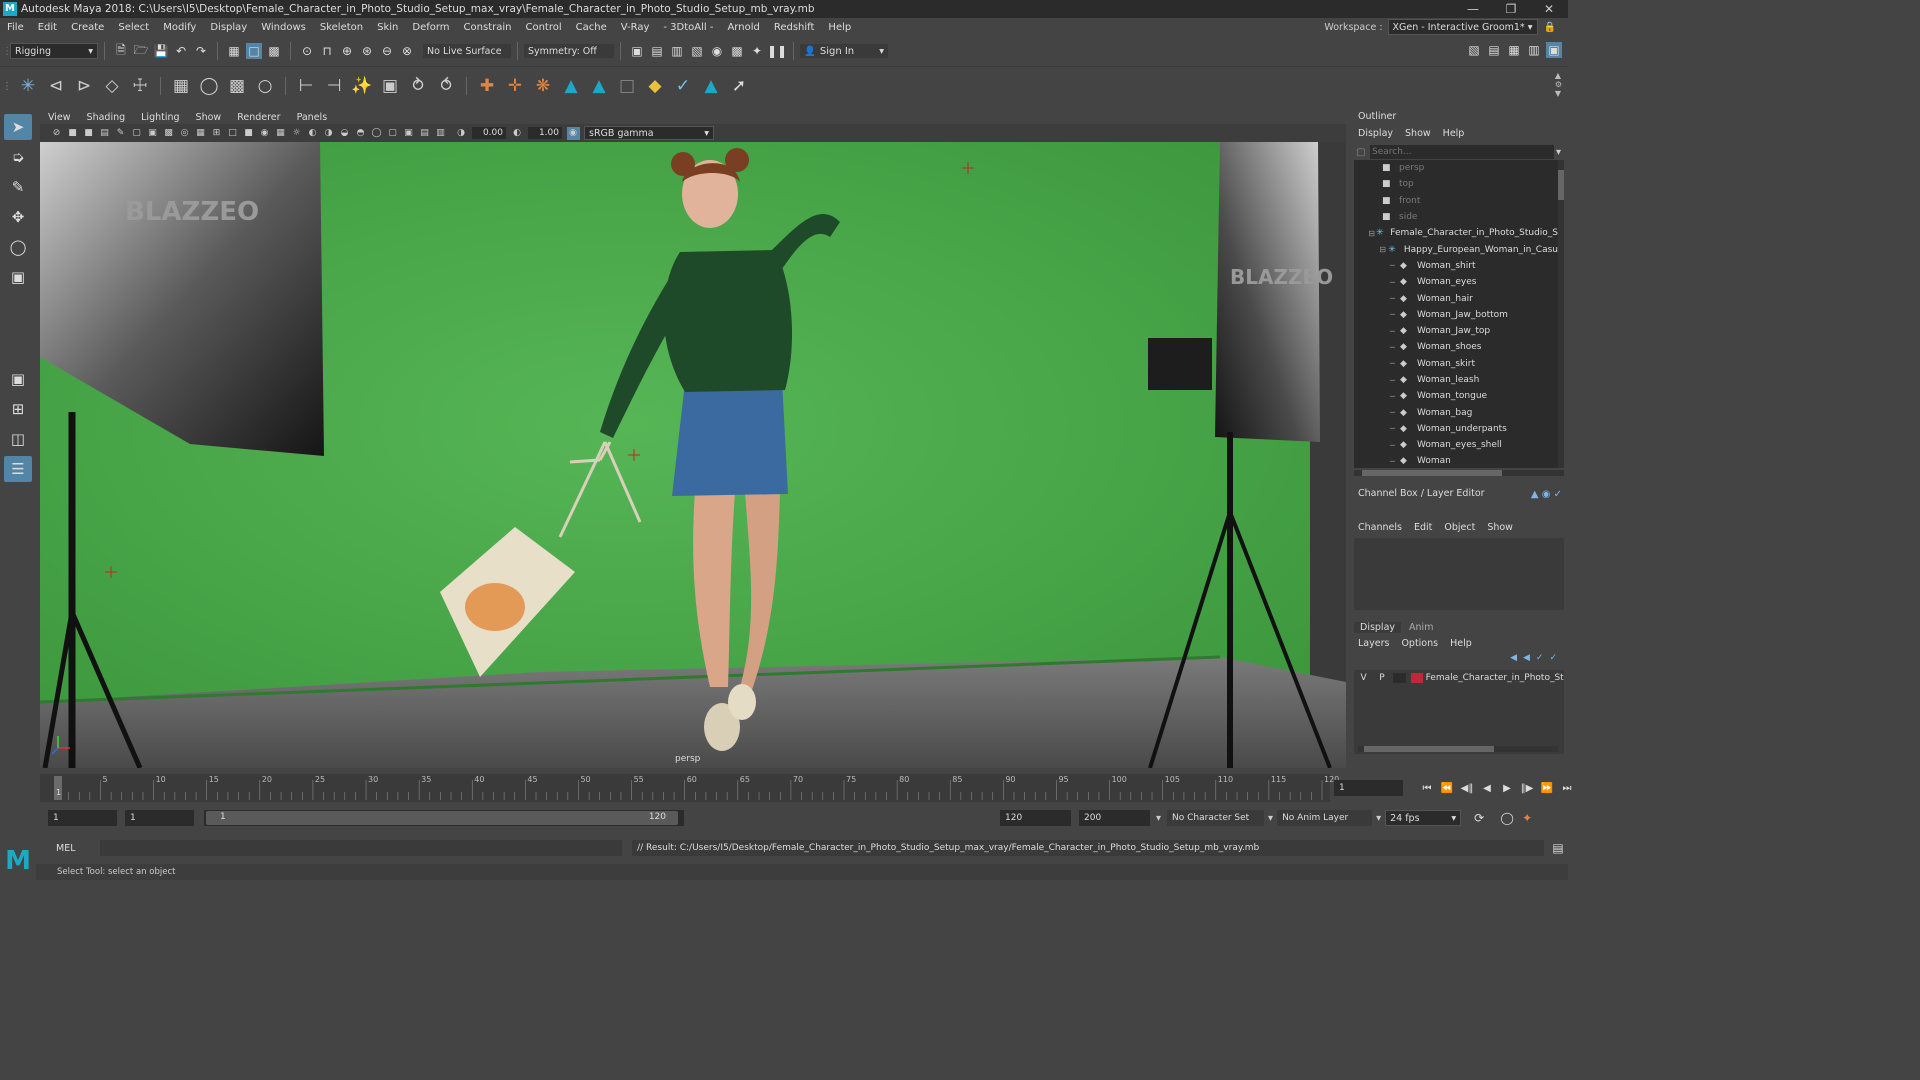 Image resolution: width=1920 pixels, height=1080 pixels. What do you see at coordinates (1456, 217) in the screenshot?
I see `outliner-item: ■ side` at bounding box center [1456, 217].